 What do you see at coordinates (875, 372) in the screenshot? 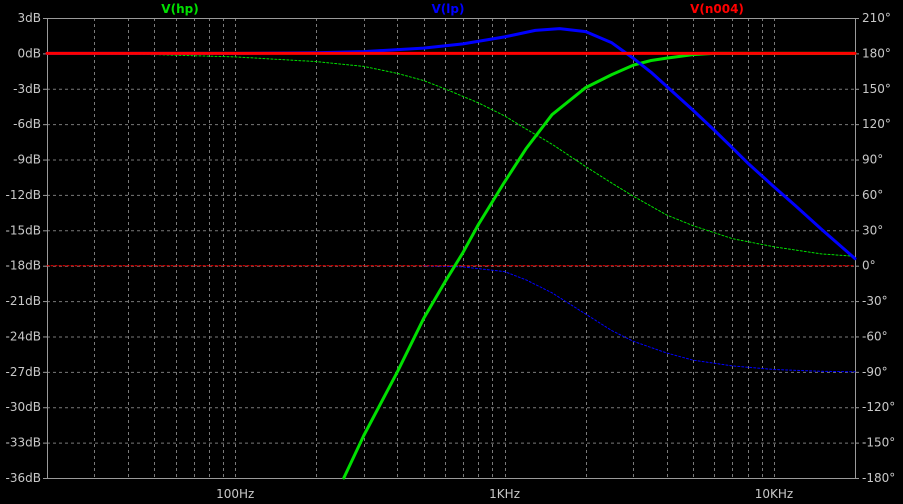
I see `y2-tick-label: -90°` at bounding box center [875, 372].